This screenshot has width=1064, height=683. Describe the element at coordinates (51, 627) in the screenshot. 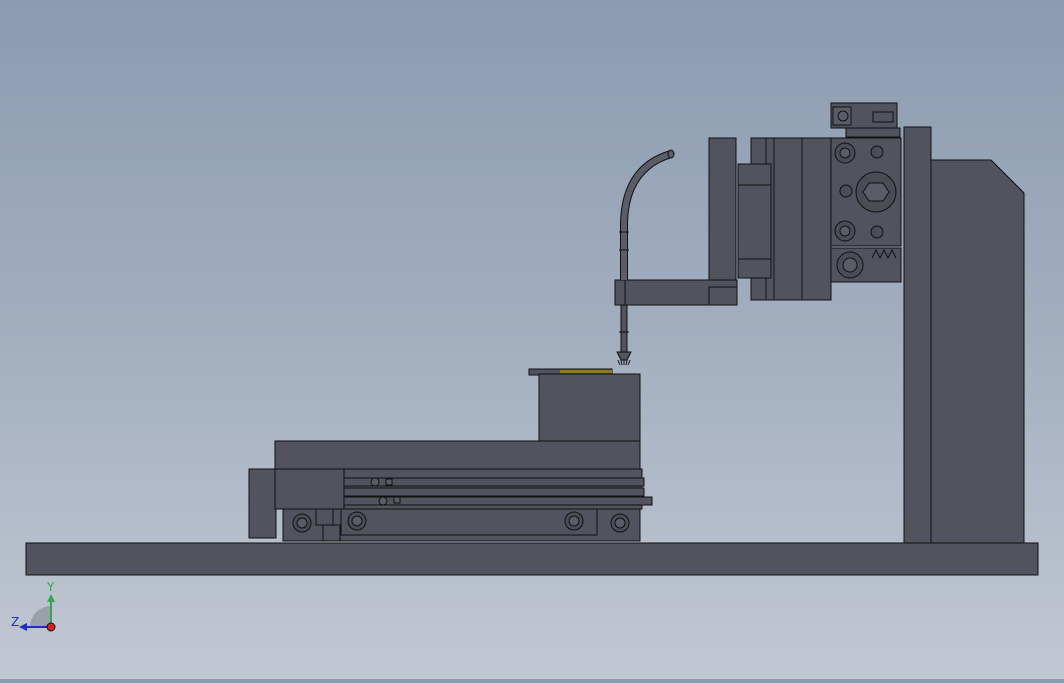

I see `triad-x-axis` at that location.